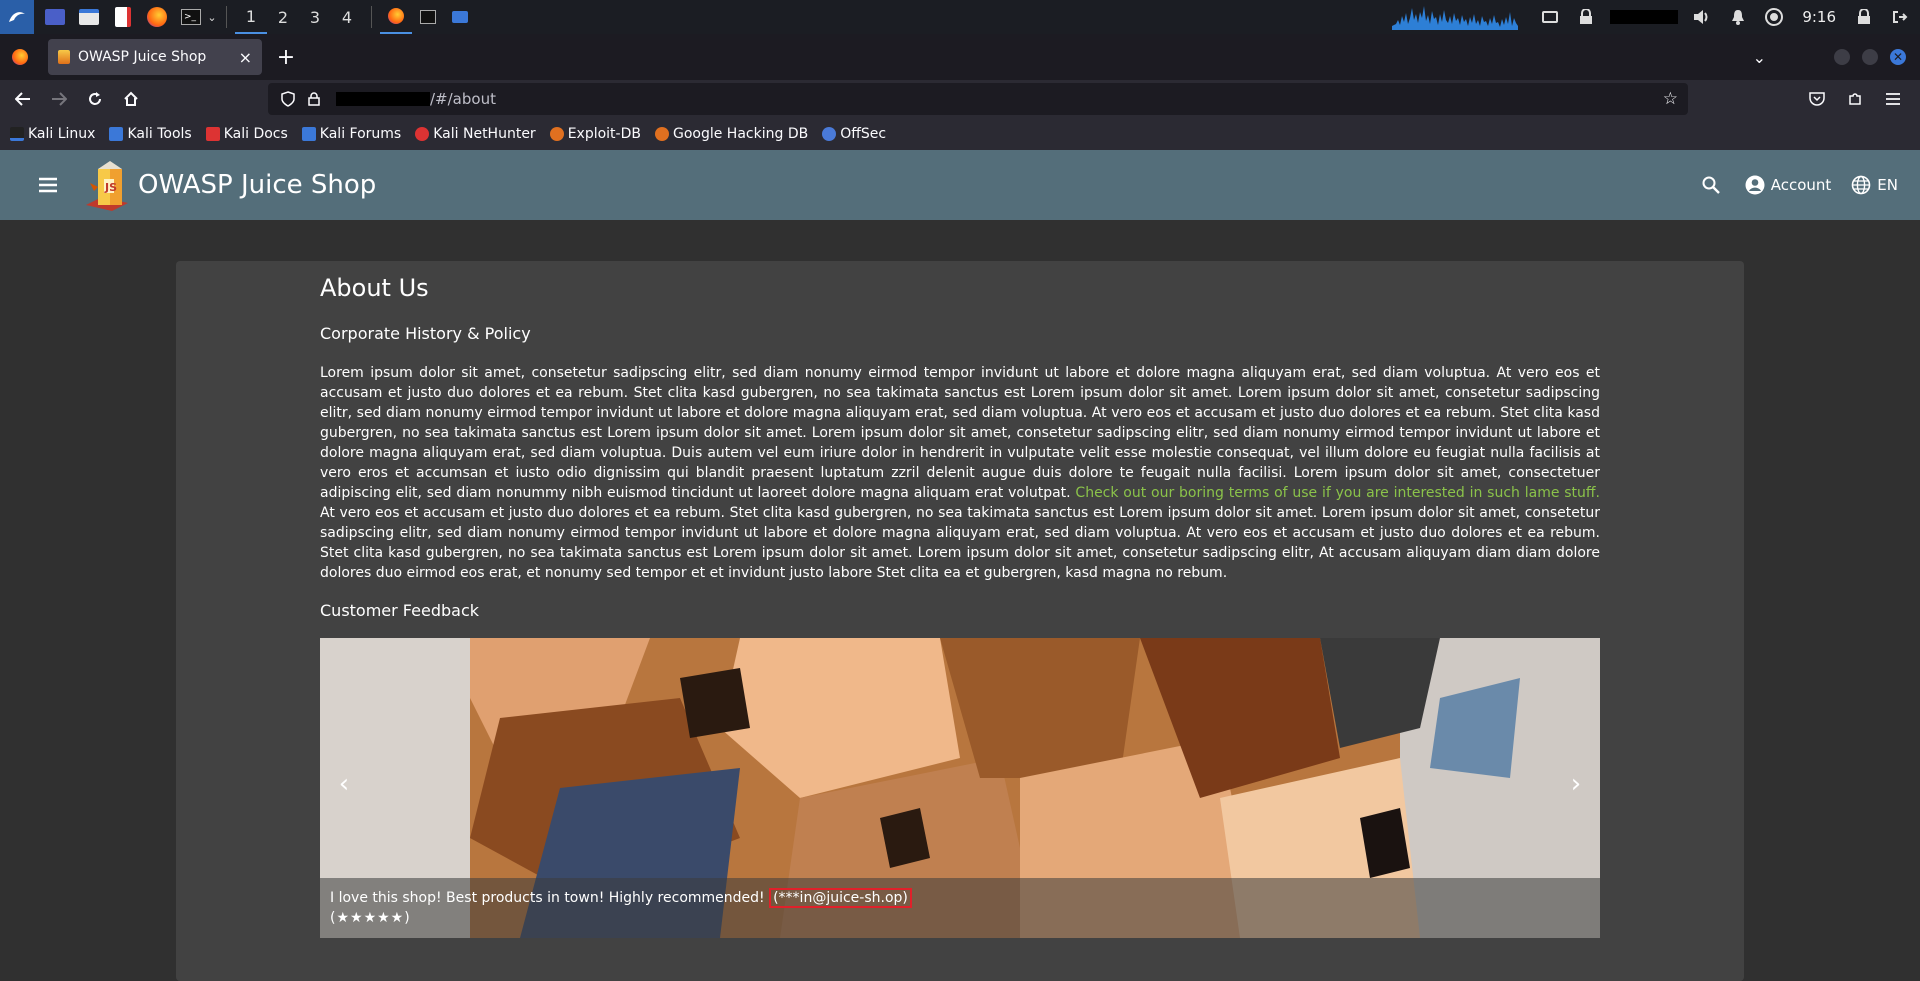 The height and width of the screenshot is (981, 1920). I want to click on display-icon, so click(1550, 17).